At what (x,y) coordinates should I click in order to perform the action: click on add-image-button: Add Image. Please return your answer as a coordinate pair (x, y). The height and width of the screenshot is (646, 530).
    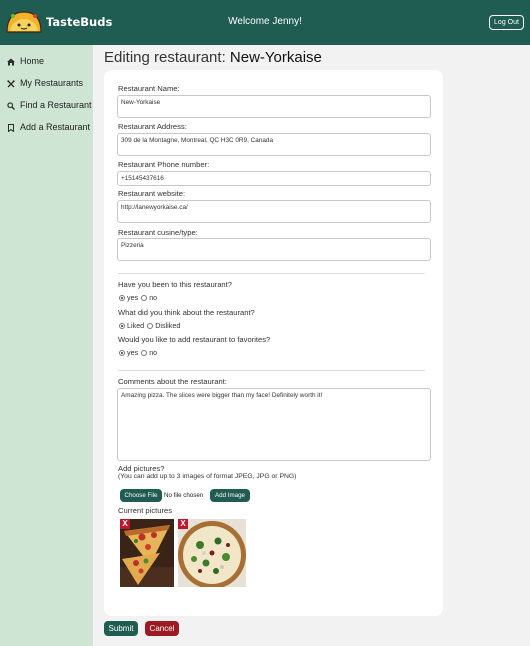
    Looking at the image, I should click on (230, 495).